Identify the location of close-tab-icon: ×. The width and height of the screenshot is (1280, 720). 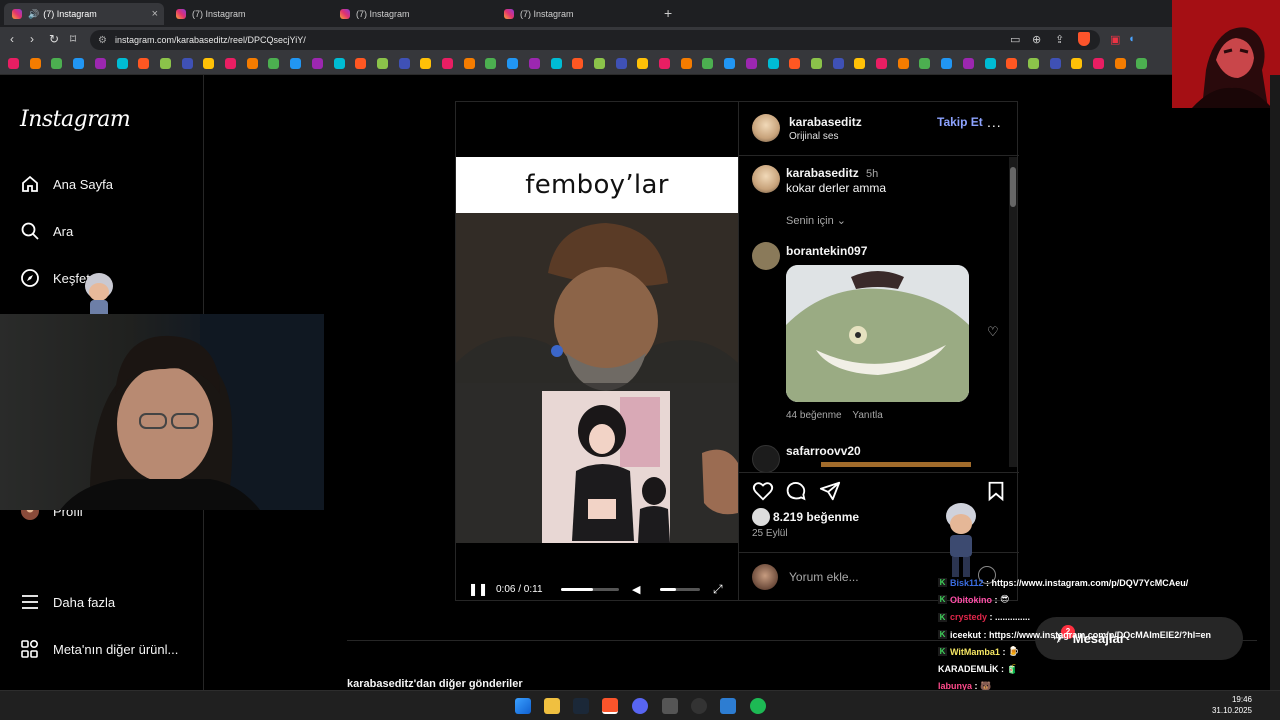
(155, 14).